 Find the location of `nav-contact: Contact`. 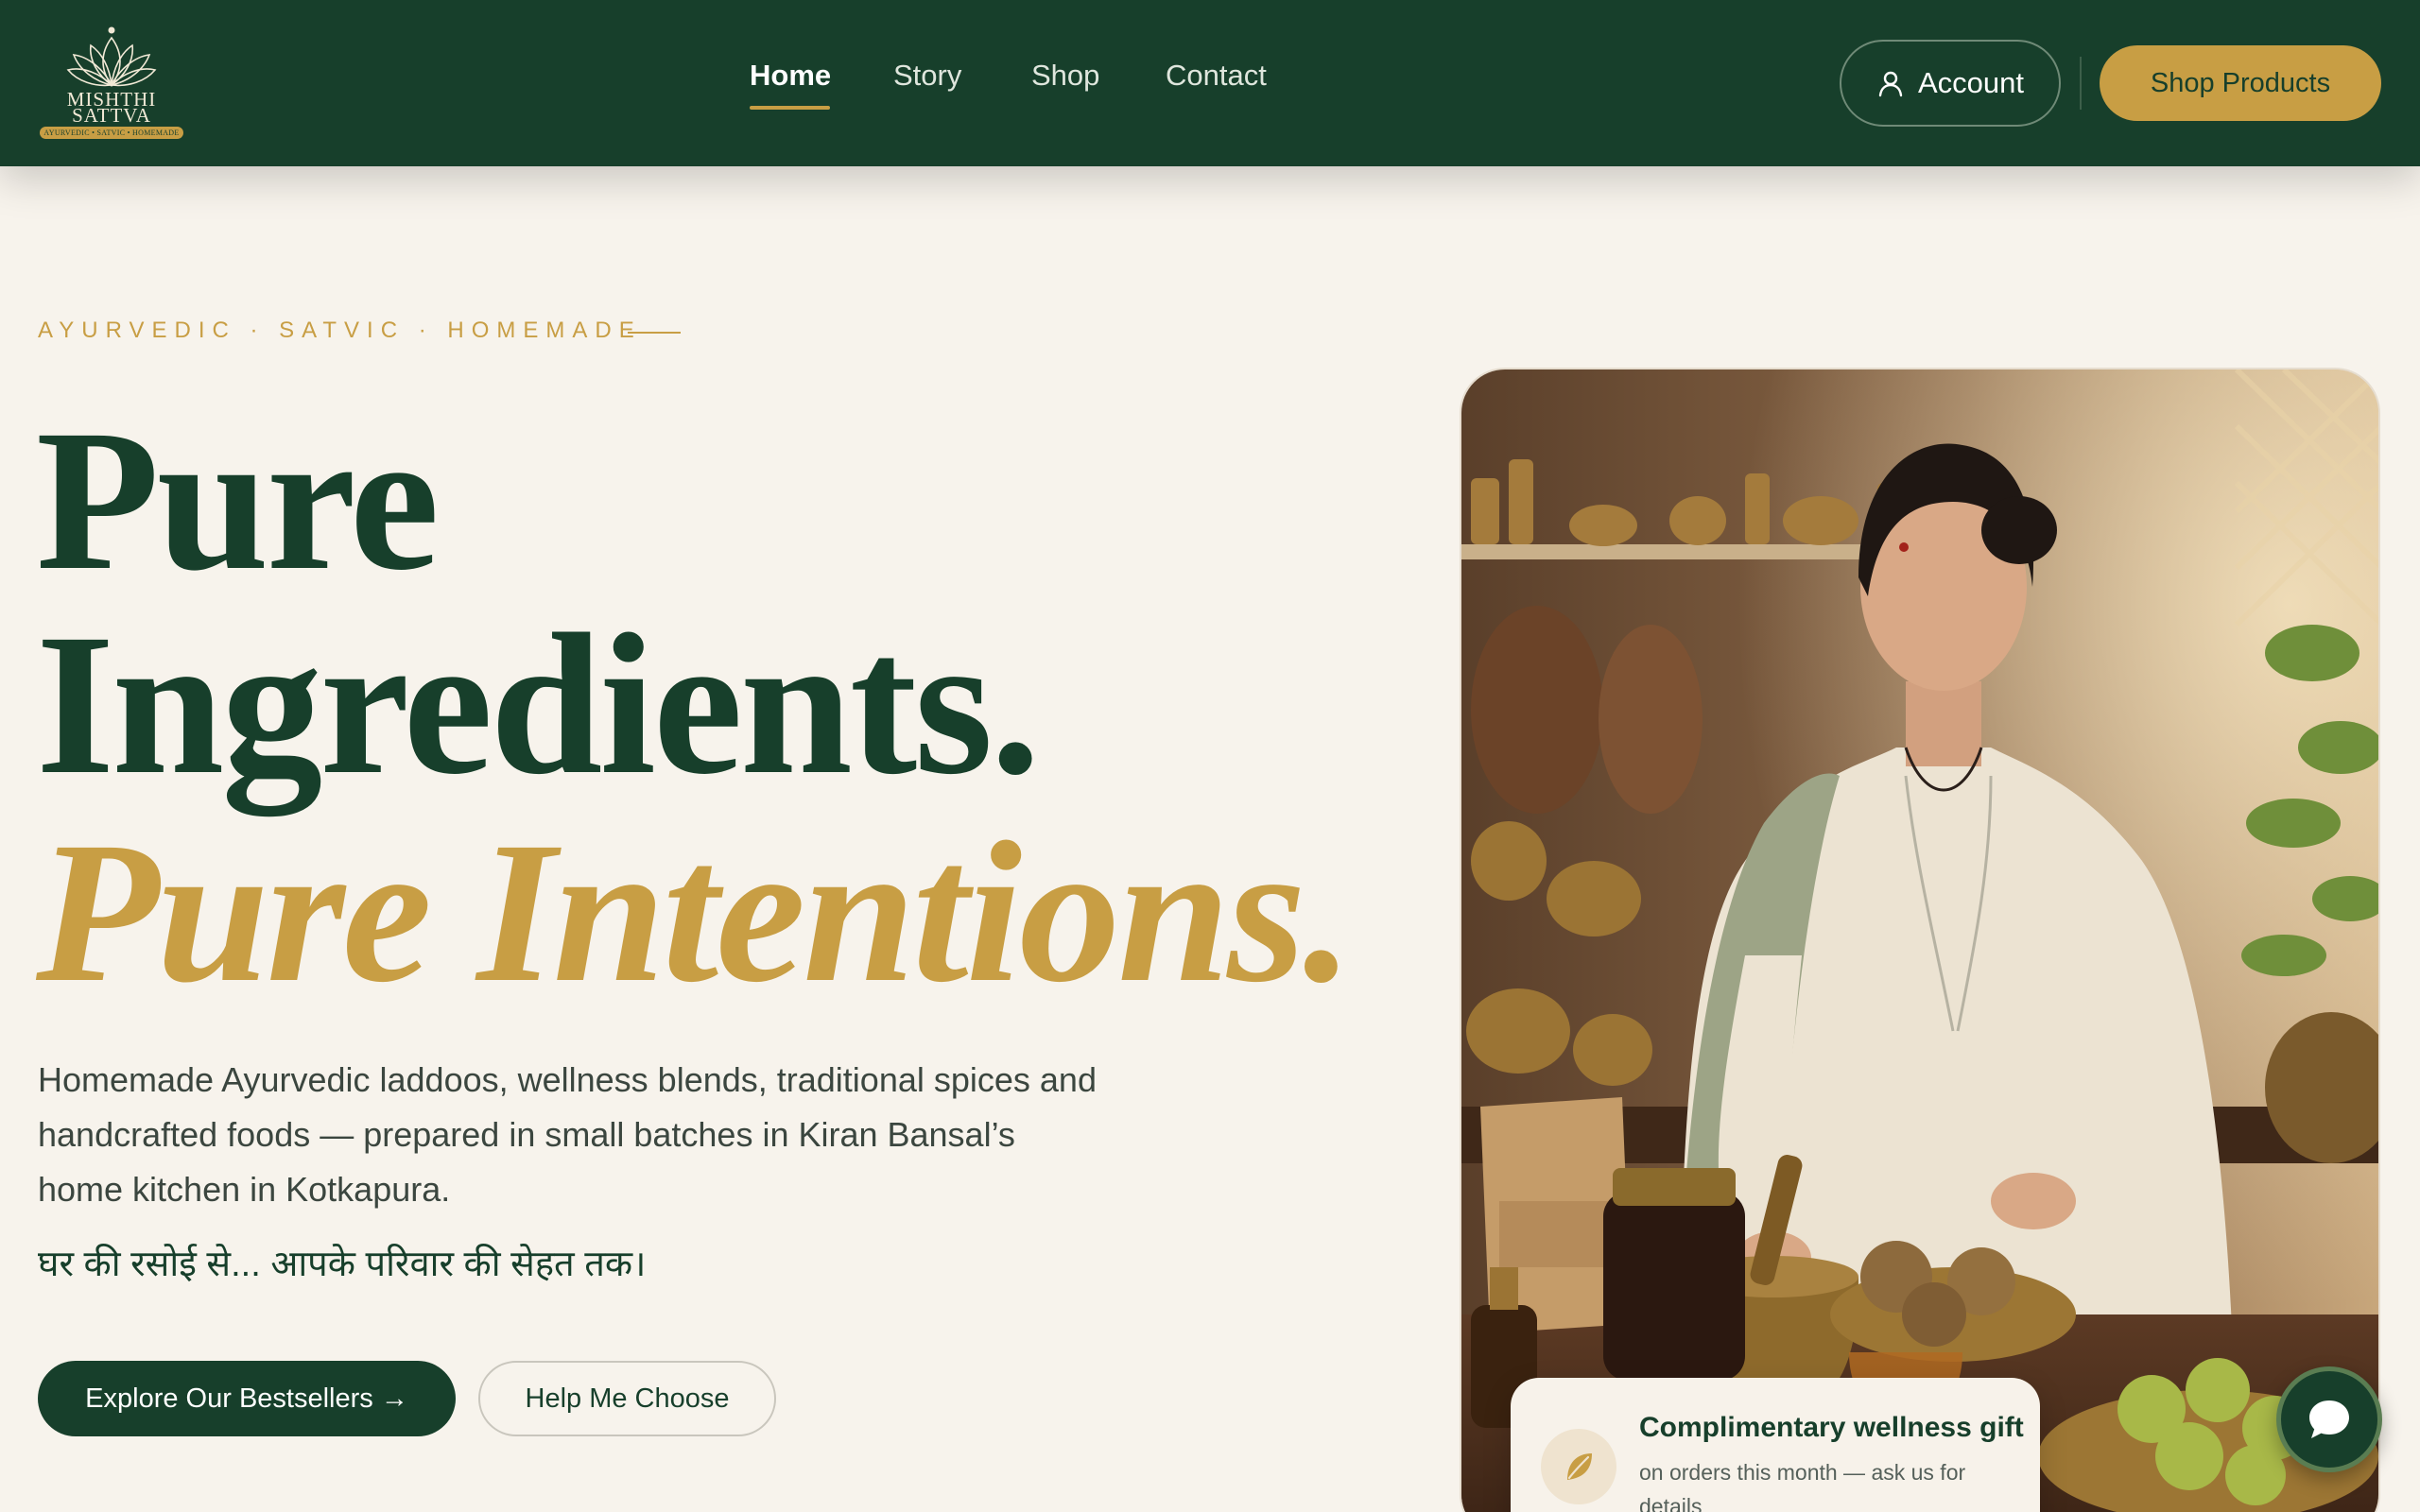

nav-contact: Contact is located at coordinates (1217, 77).